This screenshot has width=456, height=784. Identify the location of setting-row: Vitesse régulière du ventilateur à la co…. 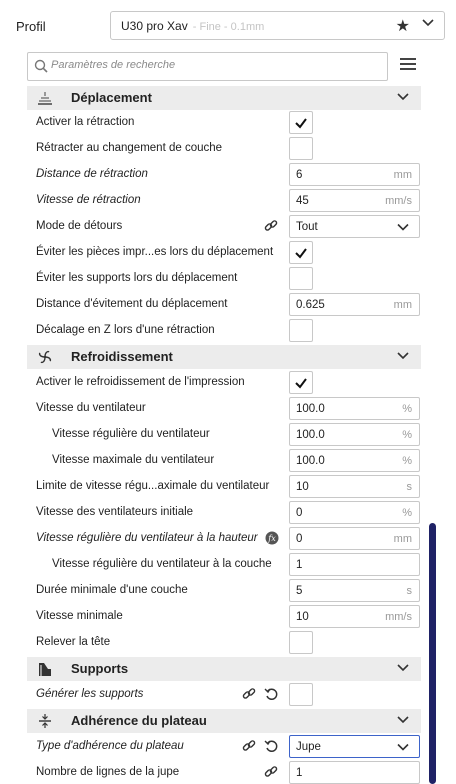
(224, 565).